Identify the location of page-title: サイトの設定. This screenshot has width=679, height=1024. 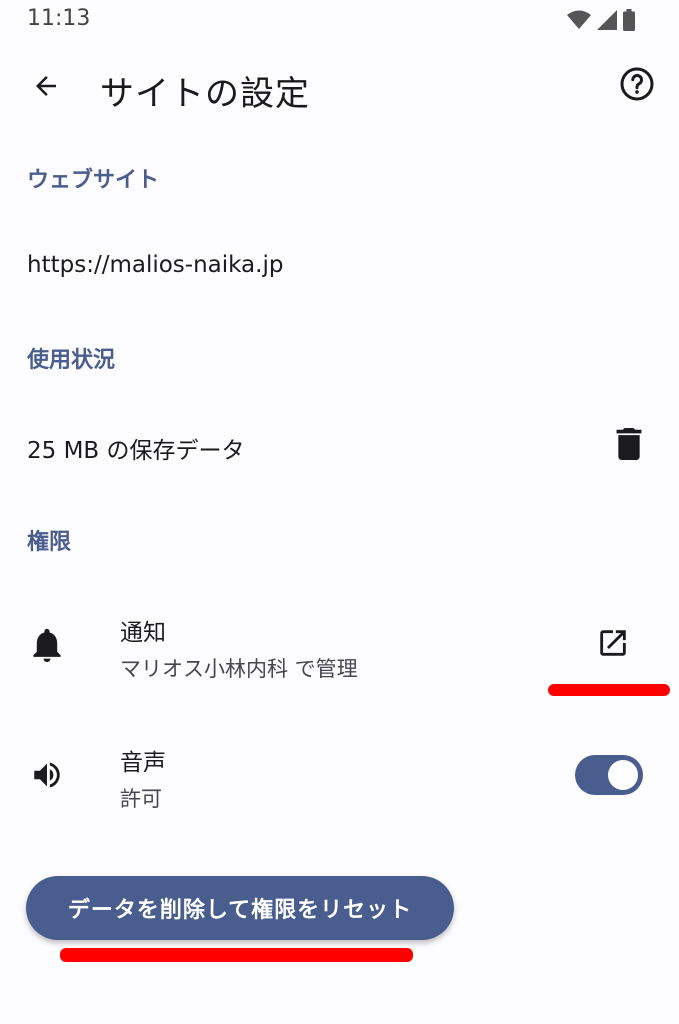
(205, 94).